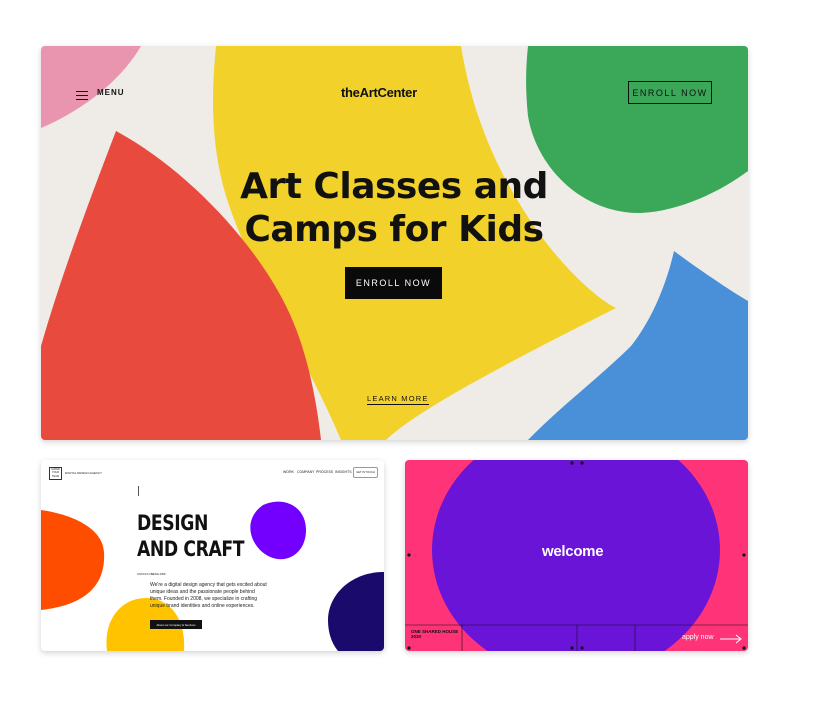  Describe the element at coordinates (84, 473) in the screenshot. I see `agency-label: DIGITAL DESIGN AGENCY` at that location.